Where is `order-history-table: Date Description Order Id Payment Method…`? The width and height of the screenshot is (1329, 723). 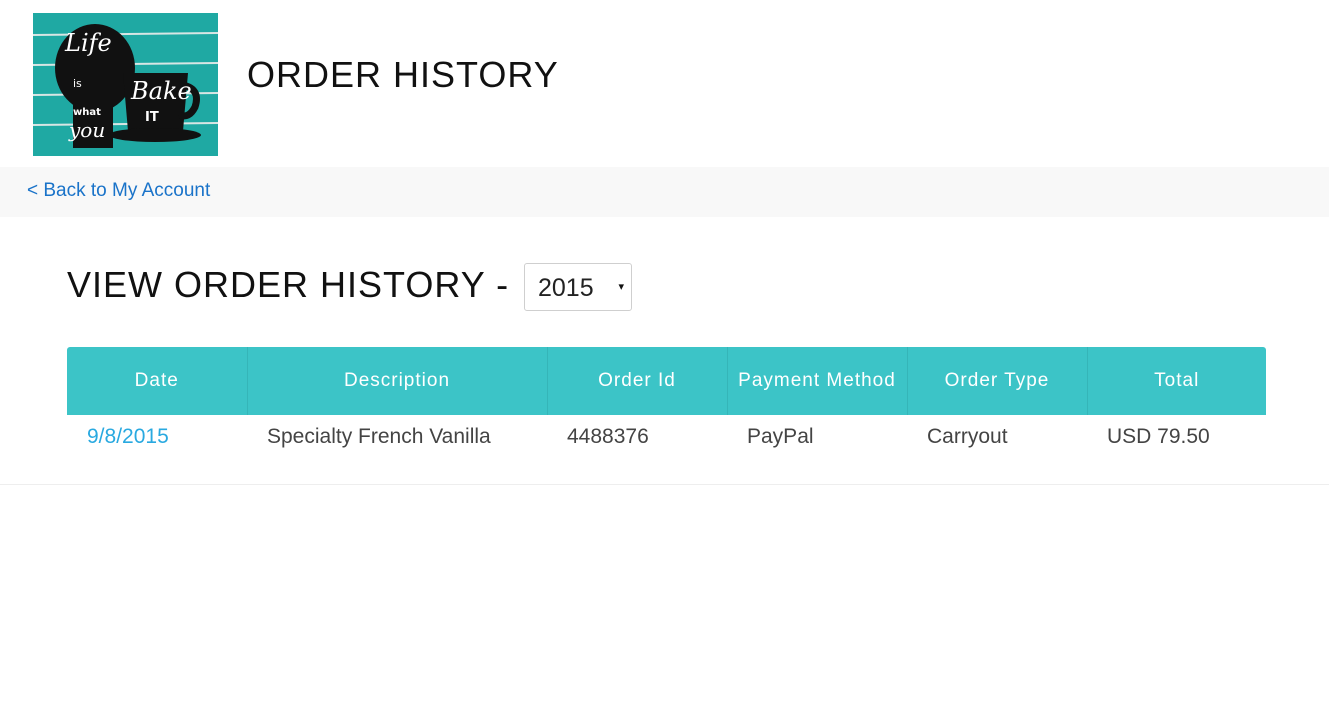 order-history-table: Date Description Order Id Payment Method… is located at coordinates (666, 403).